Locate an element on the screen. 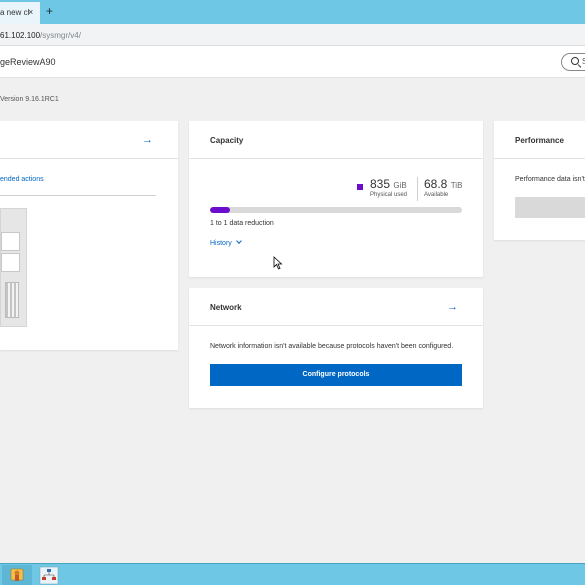  capacity-bar is located at coordinates (336, 210).